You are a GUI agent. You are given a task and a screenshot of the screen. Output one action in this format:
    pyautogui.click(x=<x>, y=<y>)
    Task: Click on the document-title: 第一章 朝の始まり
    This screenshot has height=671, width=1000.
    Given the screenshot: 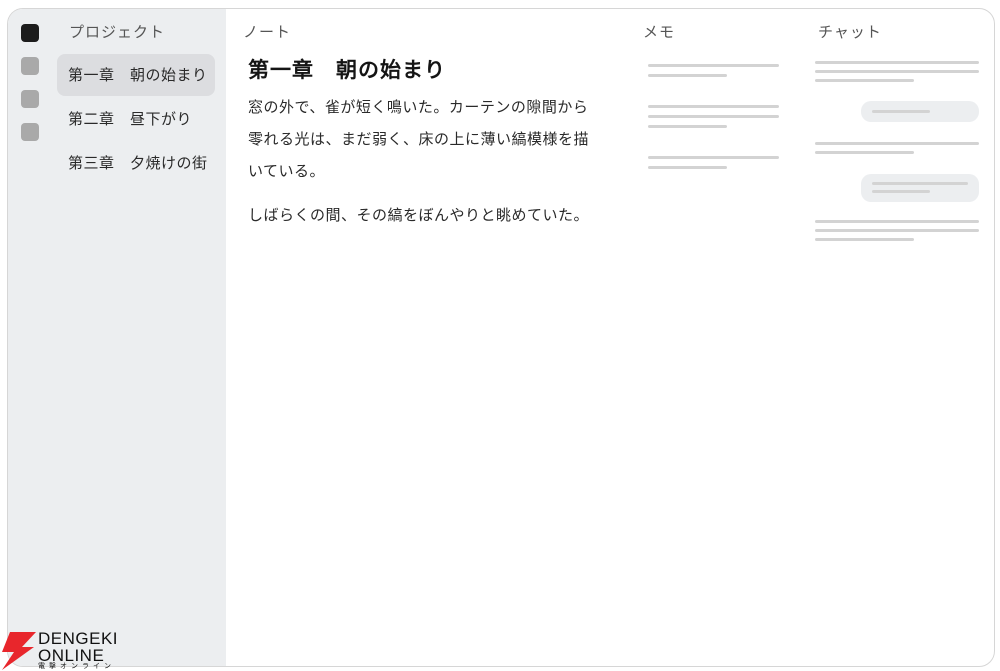 What is the action you would take?
    pyautogui.click(x=347, y=70)
    